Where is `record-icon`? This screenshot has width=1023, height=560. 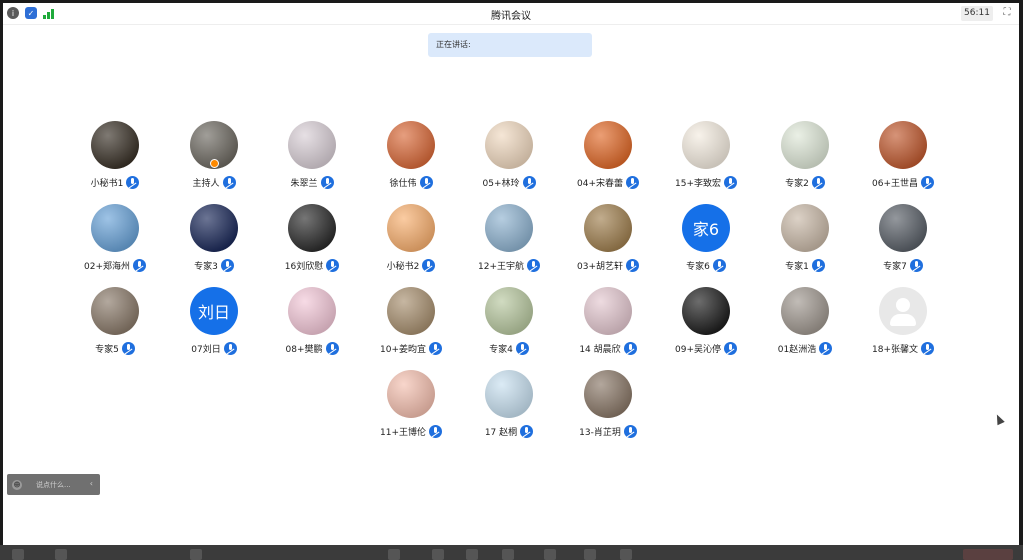
record-icon is located at coordinates (550, 554).